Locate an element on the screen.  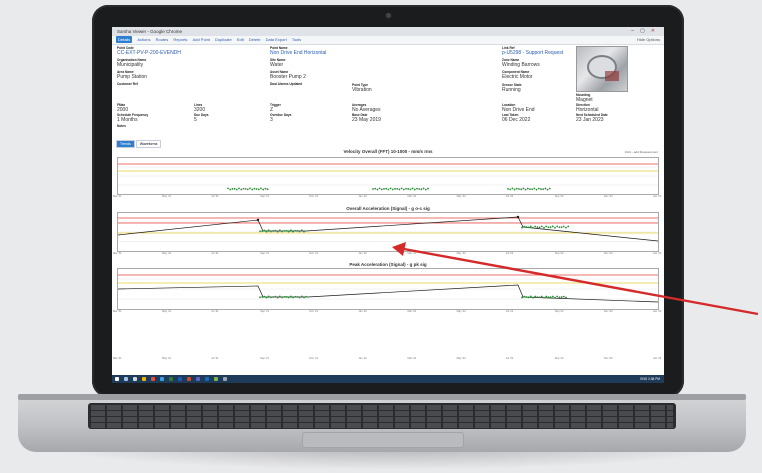
annotation-arrow-shaft is located at coordinates (581, 281).